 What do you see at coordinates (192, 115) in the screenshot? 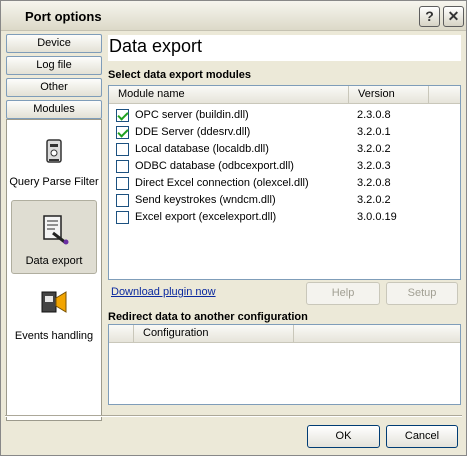
I see `module-name: OPC server (buildin.dll)` at bounding box center [192, 115].